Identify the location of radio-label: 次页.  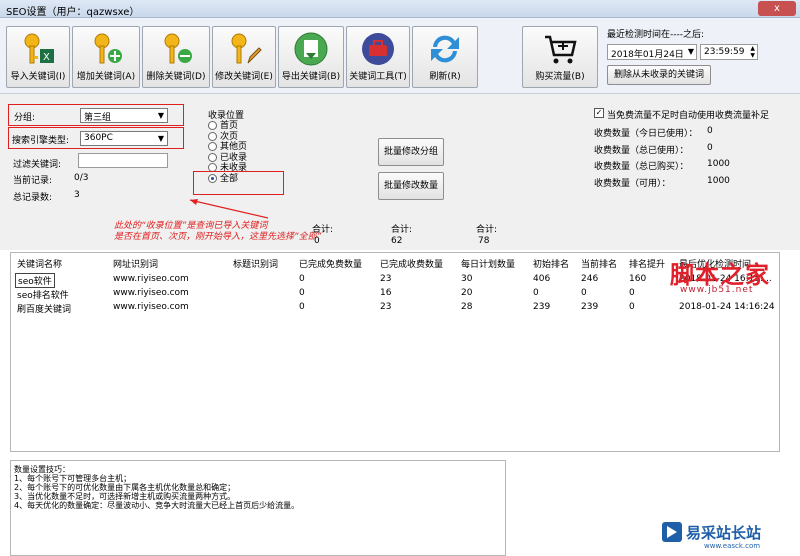
(229, 136).